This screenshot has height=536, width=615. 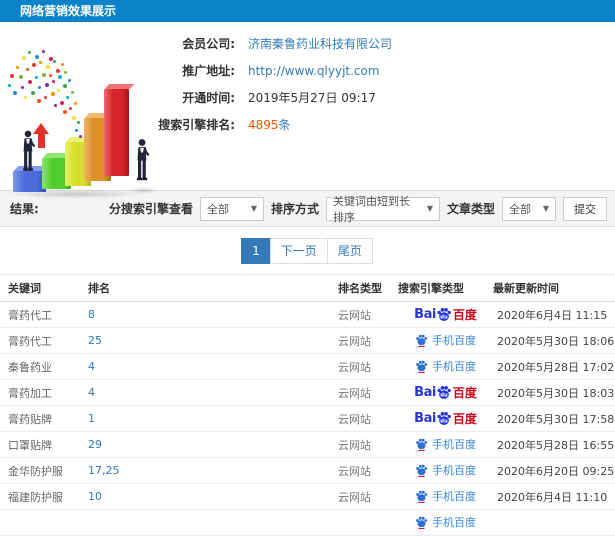 I want to click on updated-cell: 2020年5月28日 16:55, so click(x=556, y=445).